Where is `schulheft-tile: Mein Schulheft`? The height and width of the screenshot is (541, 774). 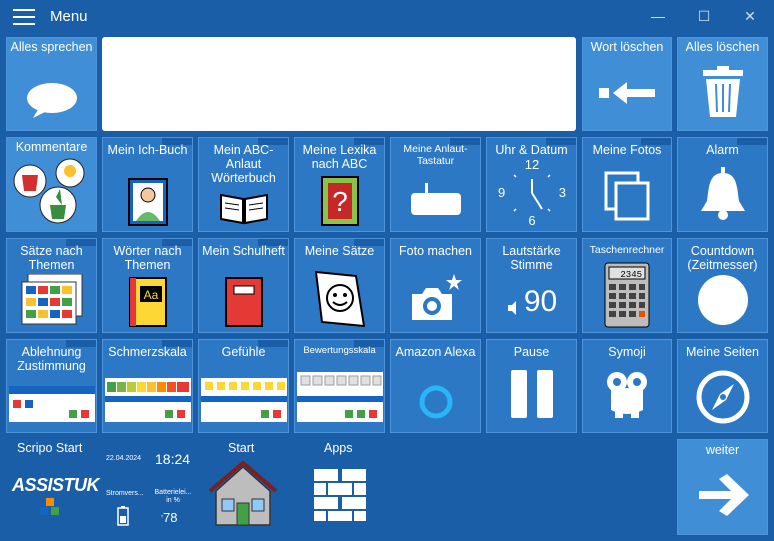 schulheft-tile: Mein Schulheft is located at coordinates (243, 285).